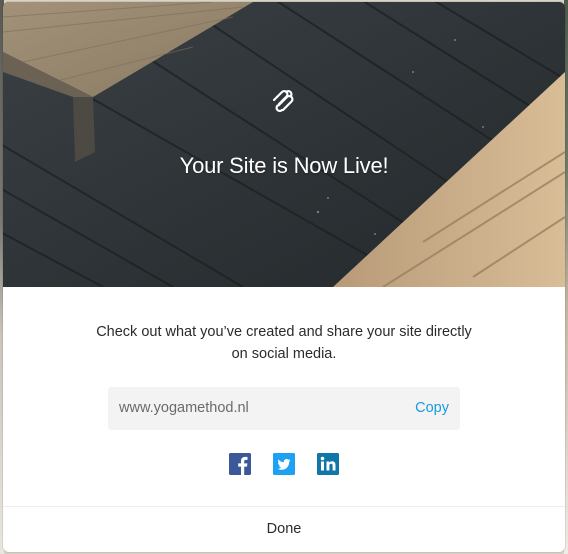 The width and height of the screenshot is (568, 554). I want to click on site-url-box: www.yogamethod.nl Copy, so click(284, 408).